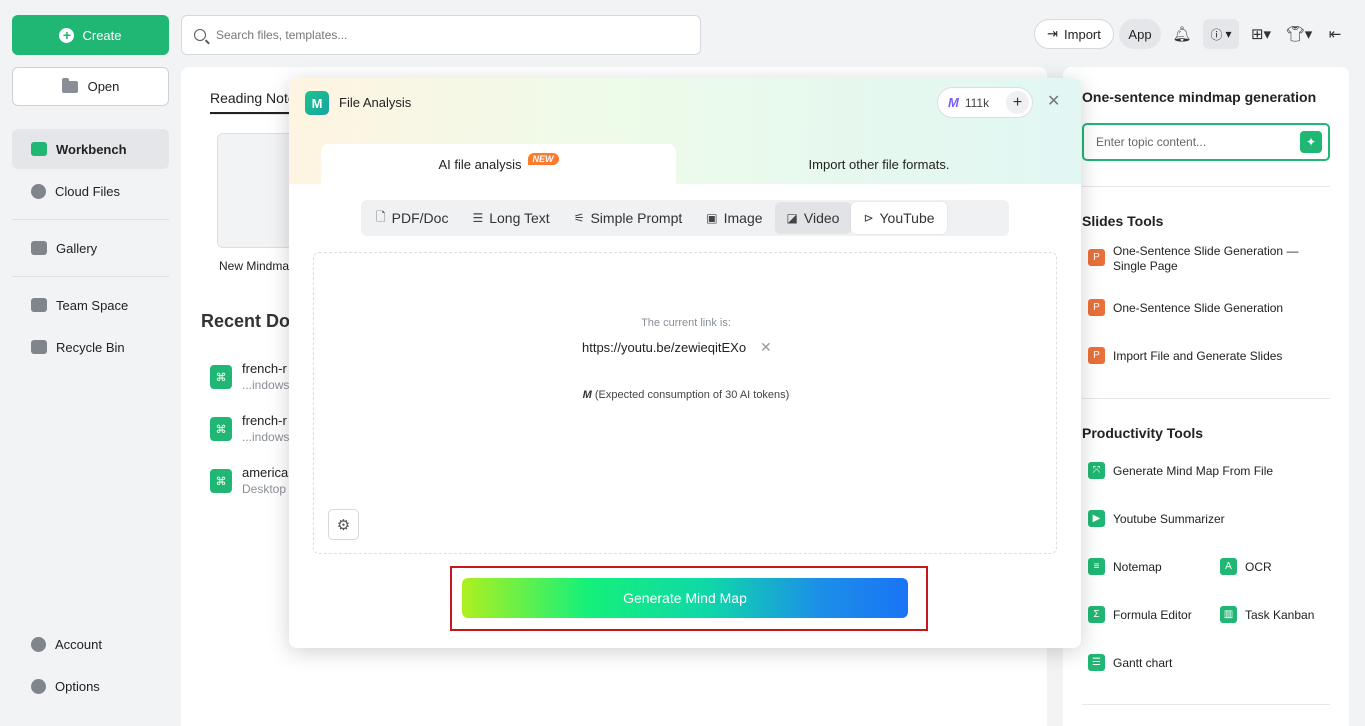  I want to click on sidebar-item-options: Options, so click(90, 686).